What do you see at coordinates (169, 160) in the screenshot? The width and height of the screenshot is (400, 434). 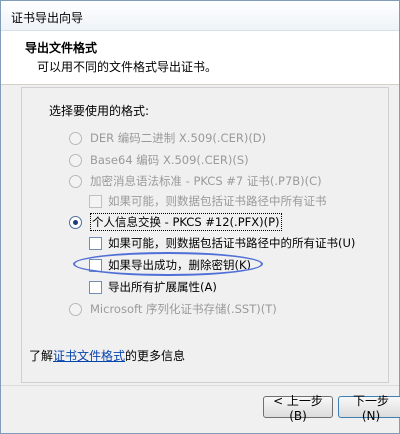 I see `radio-base64-label: Base64 编码 X.509(.CER)(S)` at bounding box center [169, 160].